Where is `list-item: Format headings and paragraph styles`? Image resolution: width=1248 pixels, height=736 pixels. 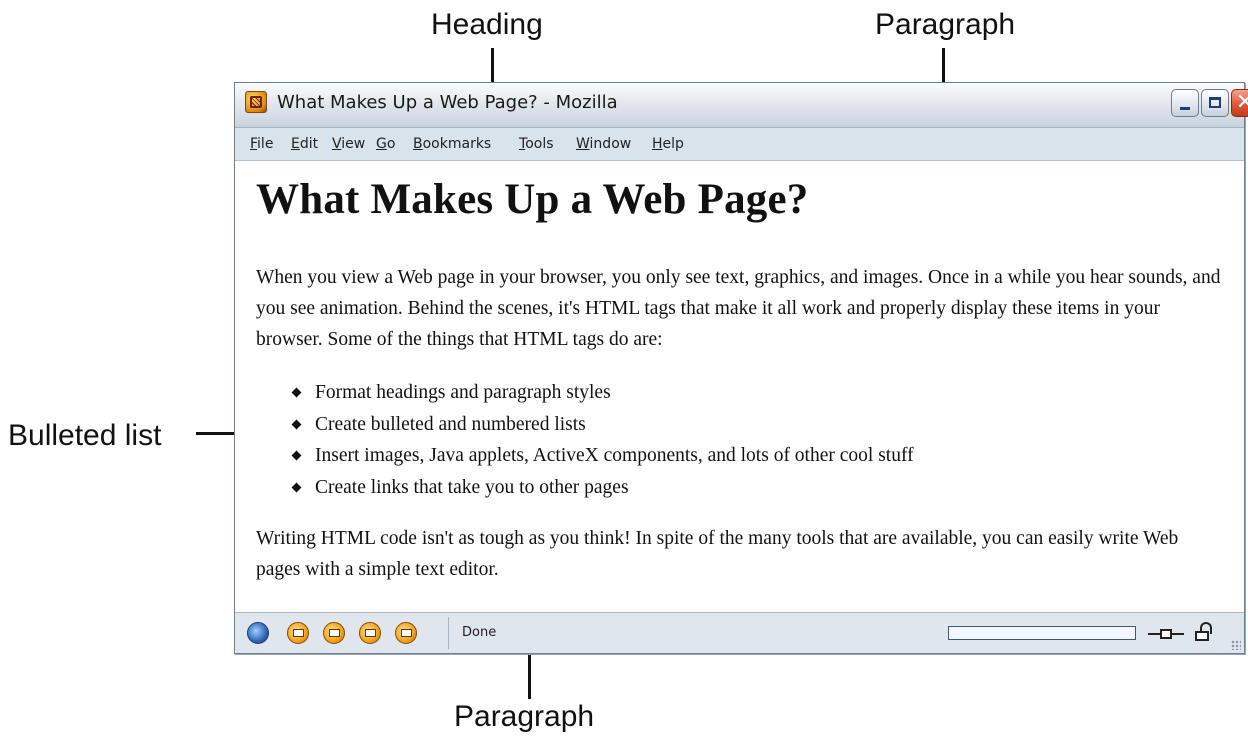
list-item: Format headings and paragraph styles is located at coordinates (602, 393).